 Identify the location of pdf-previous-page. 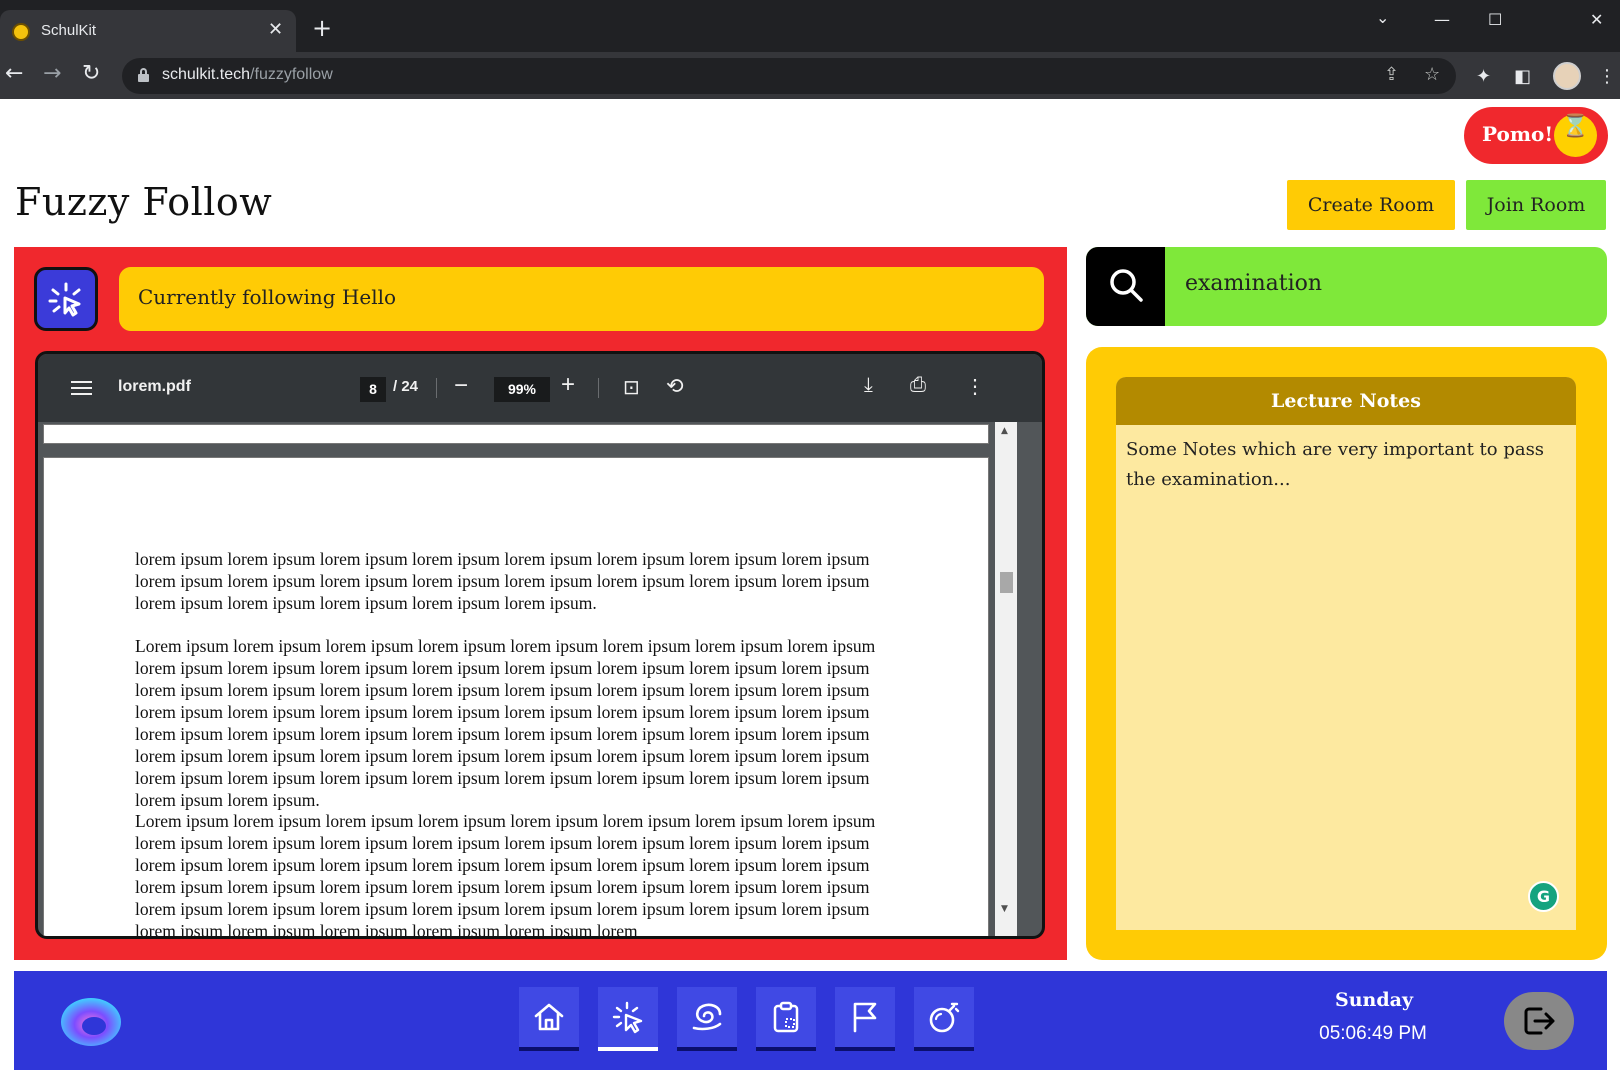
(516, 434).